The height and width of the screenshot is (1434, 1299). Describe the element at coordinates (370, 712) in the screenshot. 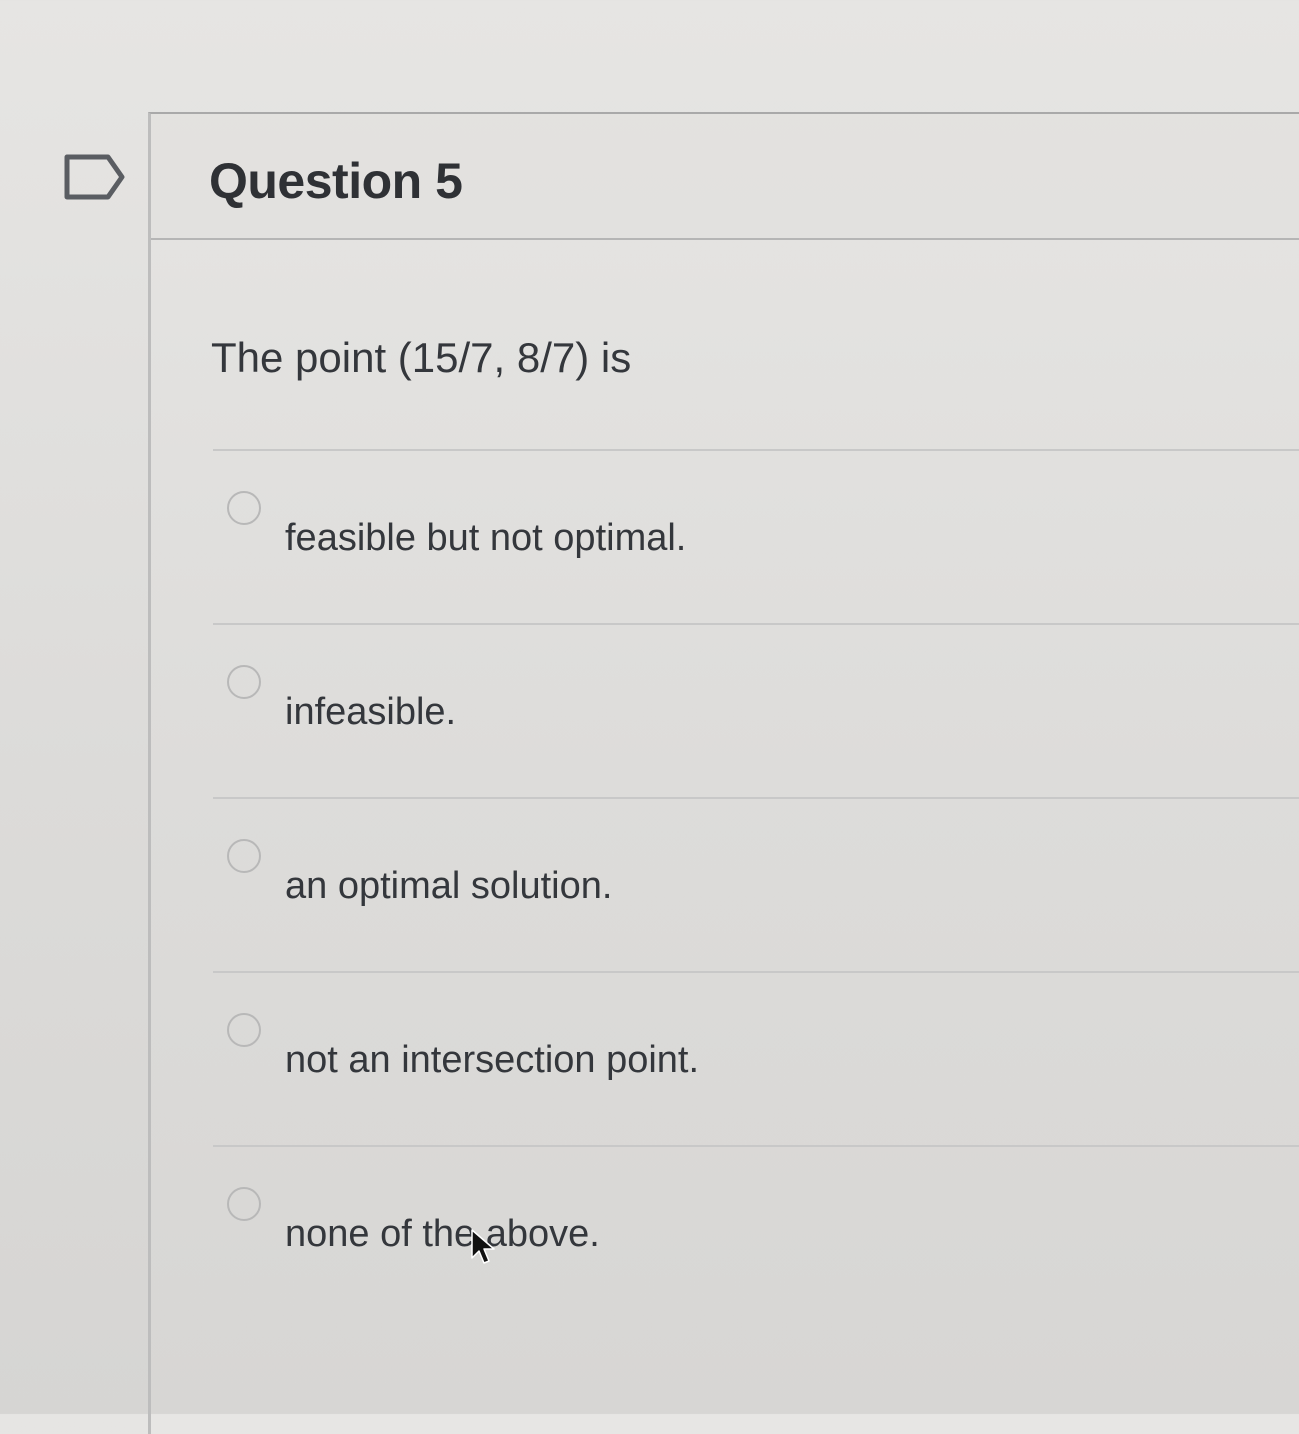

I see `answer-label-2: infeasible.` at that location.